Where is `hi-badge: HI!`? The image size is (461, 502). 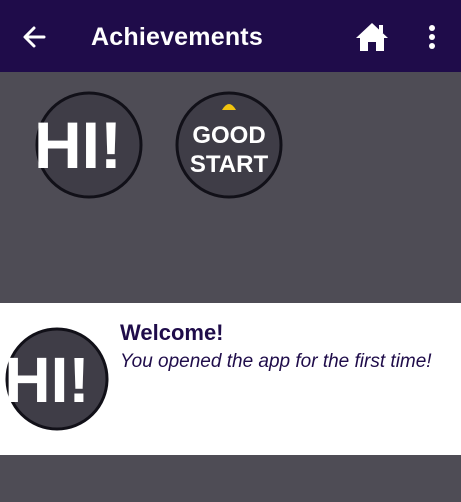
hi-badge: HI! is located at coordinates (89, 145).